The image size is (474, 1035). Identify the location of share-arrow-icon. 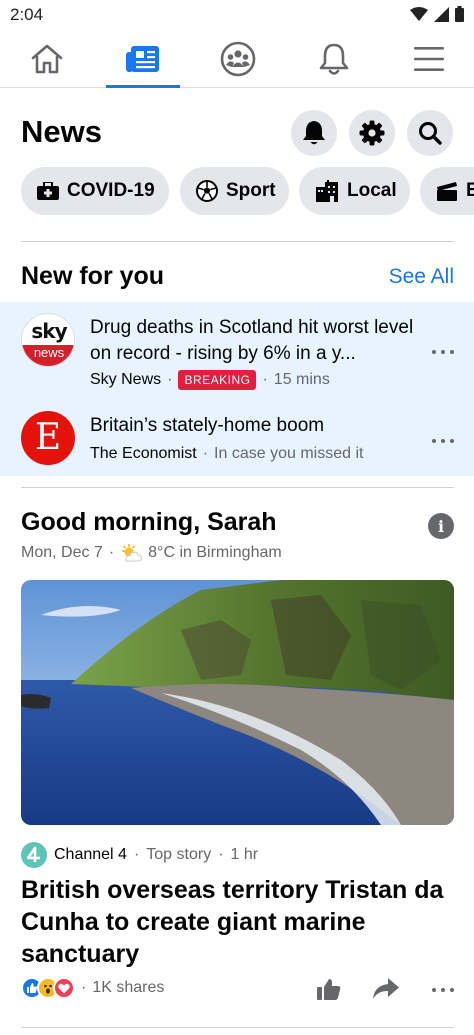
(386, 988).